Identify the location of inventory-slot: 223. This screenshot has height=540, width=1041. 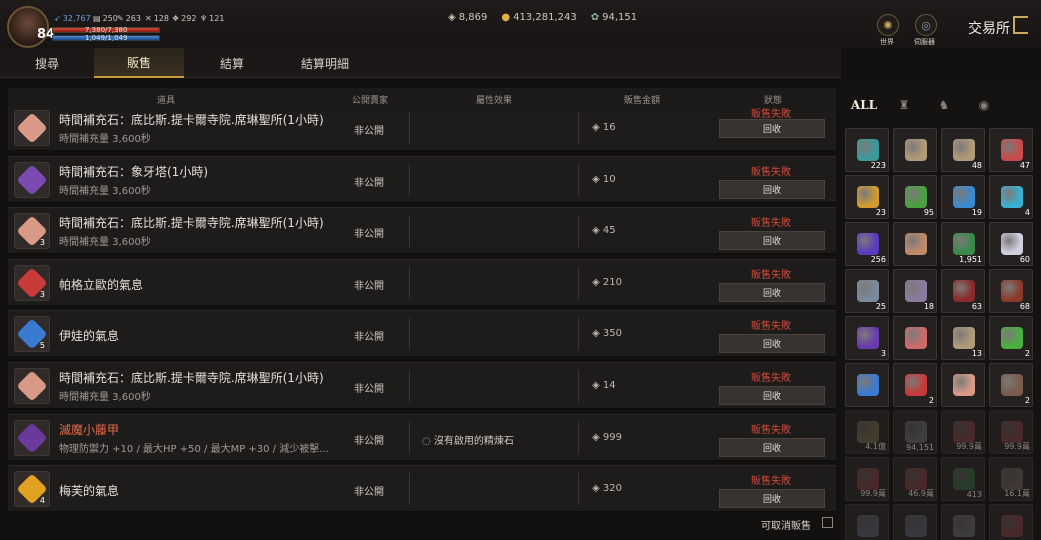
(867, 150).